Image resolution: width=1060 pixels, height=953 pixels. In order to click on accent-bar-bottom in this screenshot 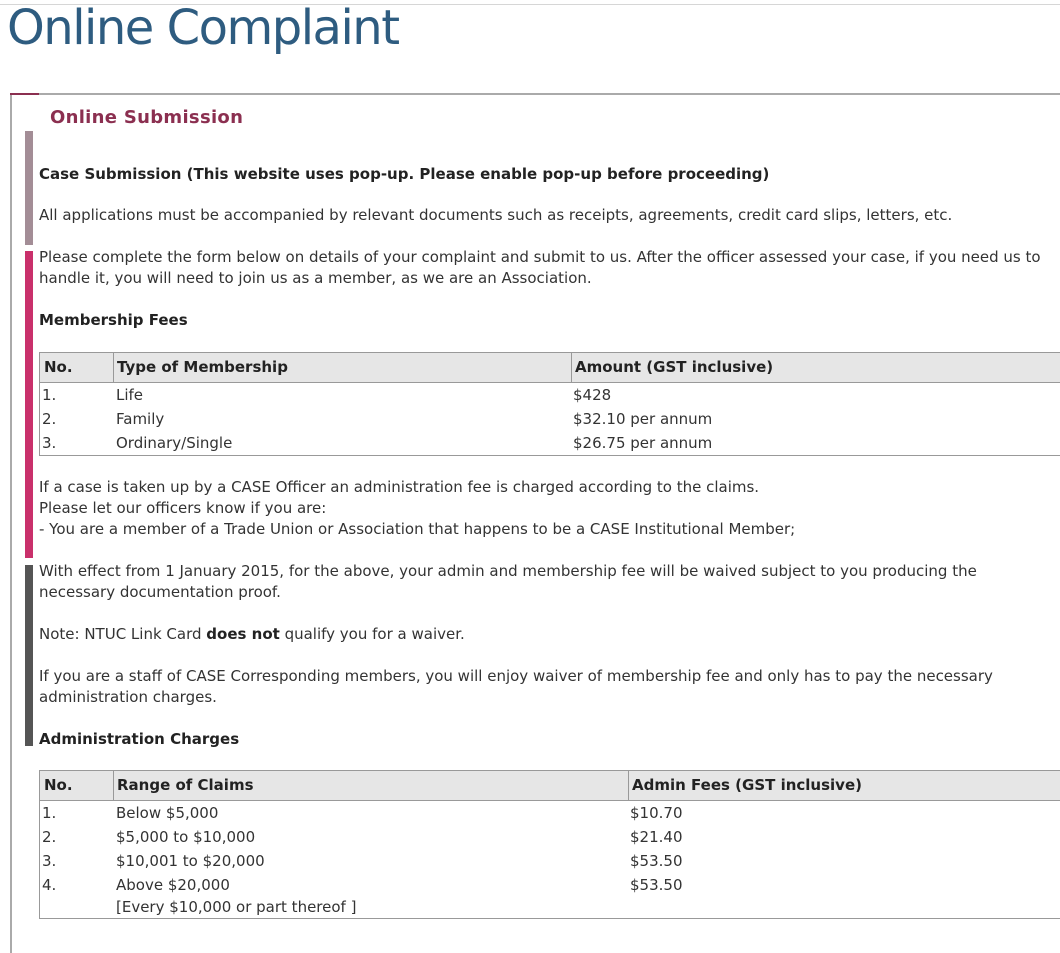, I will do `click(29, 655)`.